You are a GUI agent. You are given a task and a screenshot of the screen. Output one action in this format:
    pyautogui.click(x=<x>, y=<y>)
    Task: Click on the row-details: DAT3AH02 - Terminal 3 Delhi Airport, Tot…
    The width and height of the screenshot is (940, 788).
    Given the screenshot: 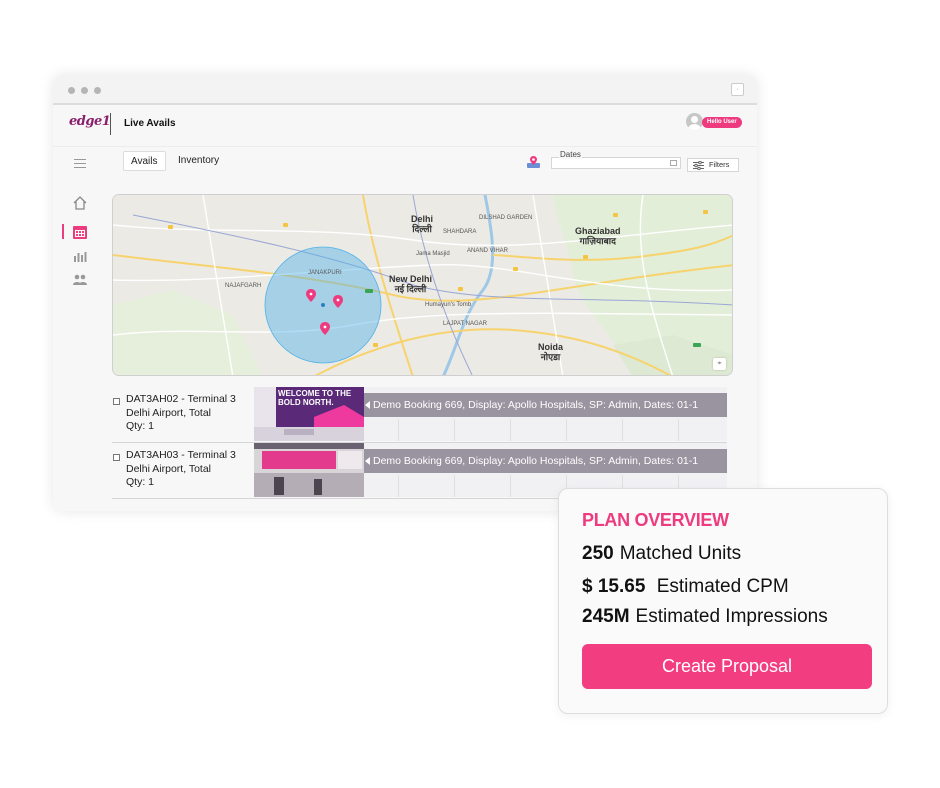 What is the action you would take?
    pyautogui.click(x=196, y=413)
    